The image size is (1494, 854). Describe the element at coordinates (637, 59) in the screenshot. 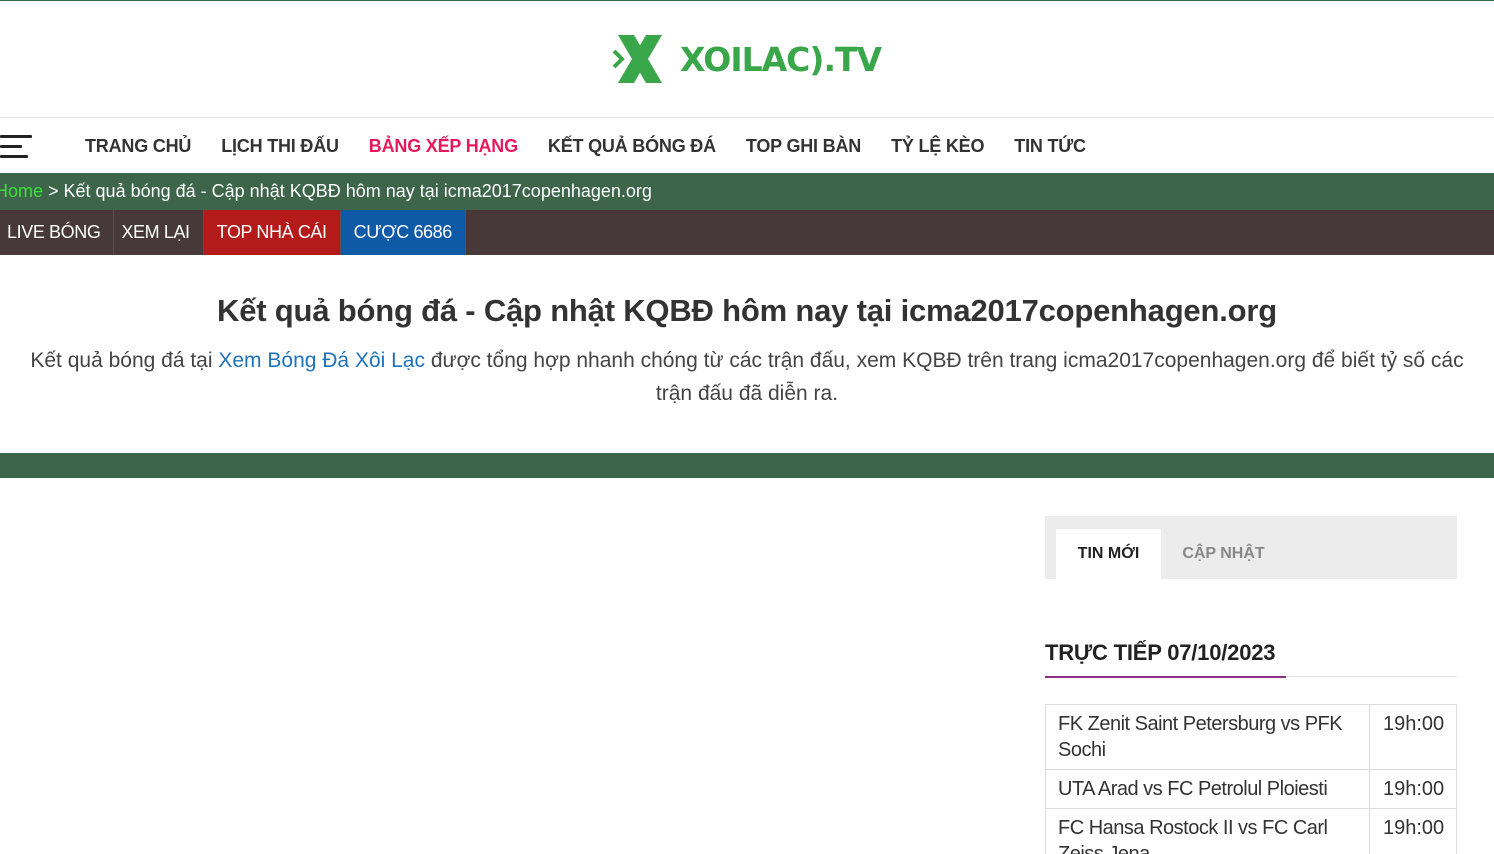

I see `xoilac-logo-icon` at that location.